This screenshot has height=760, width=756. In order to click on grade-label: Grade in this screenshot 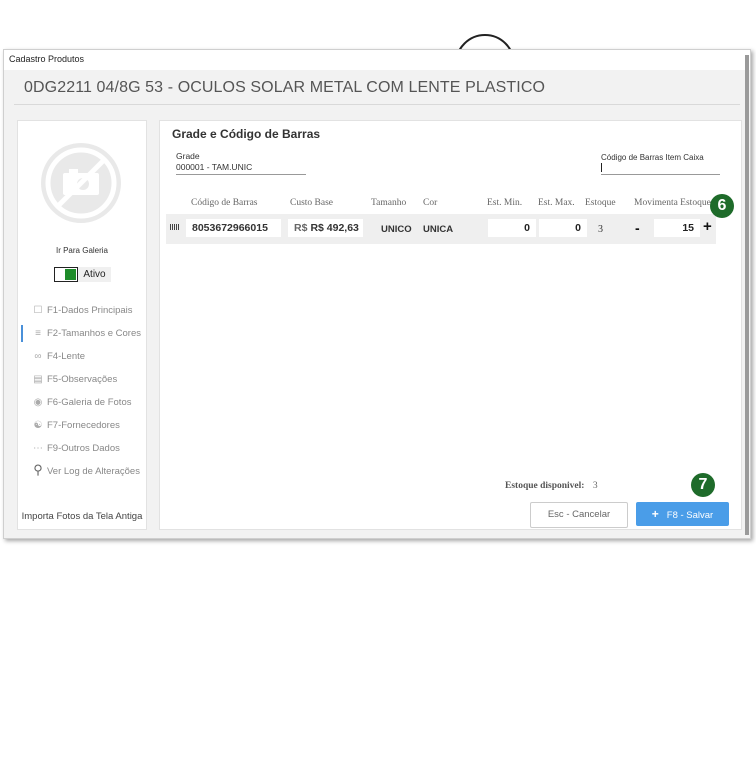, I will do `click(188, 156)`.